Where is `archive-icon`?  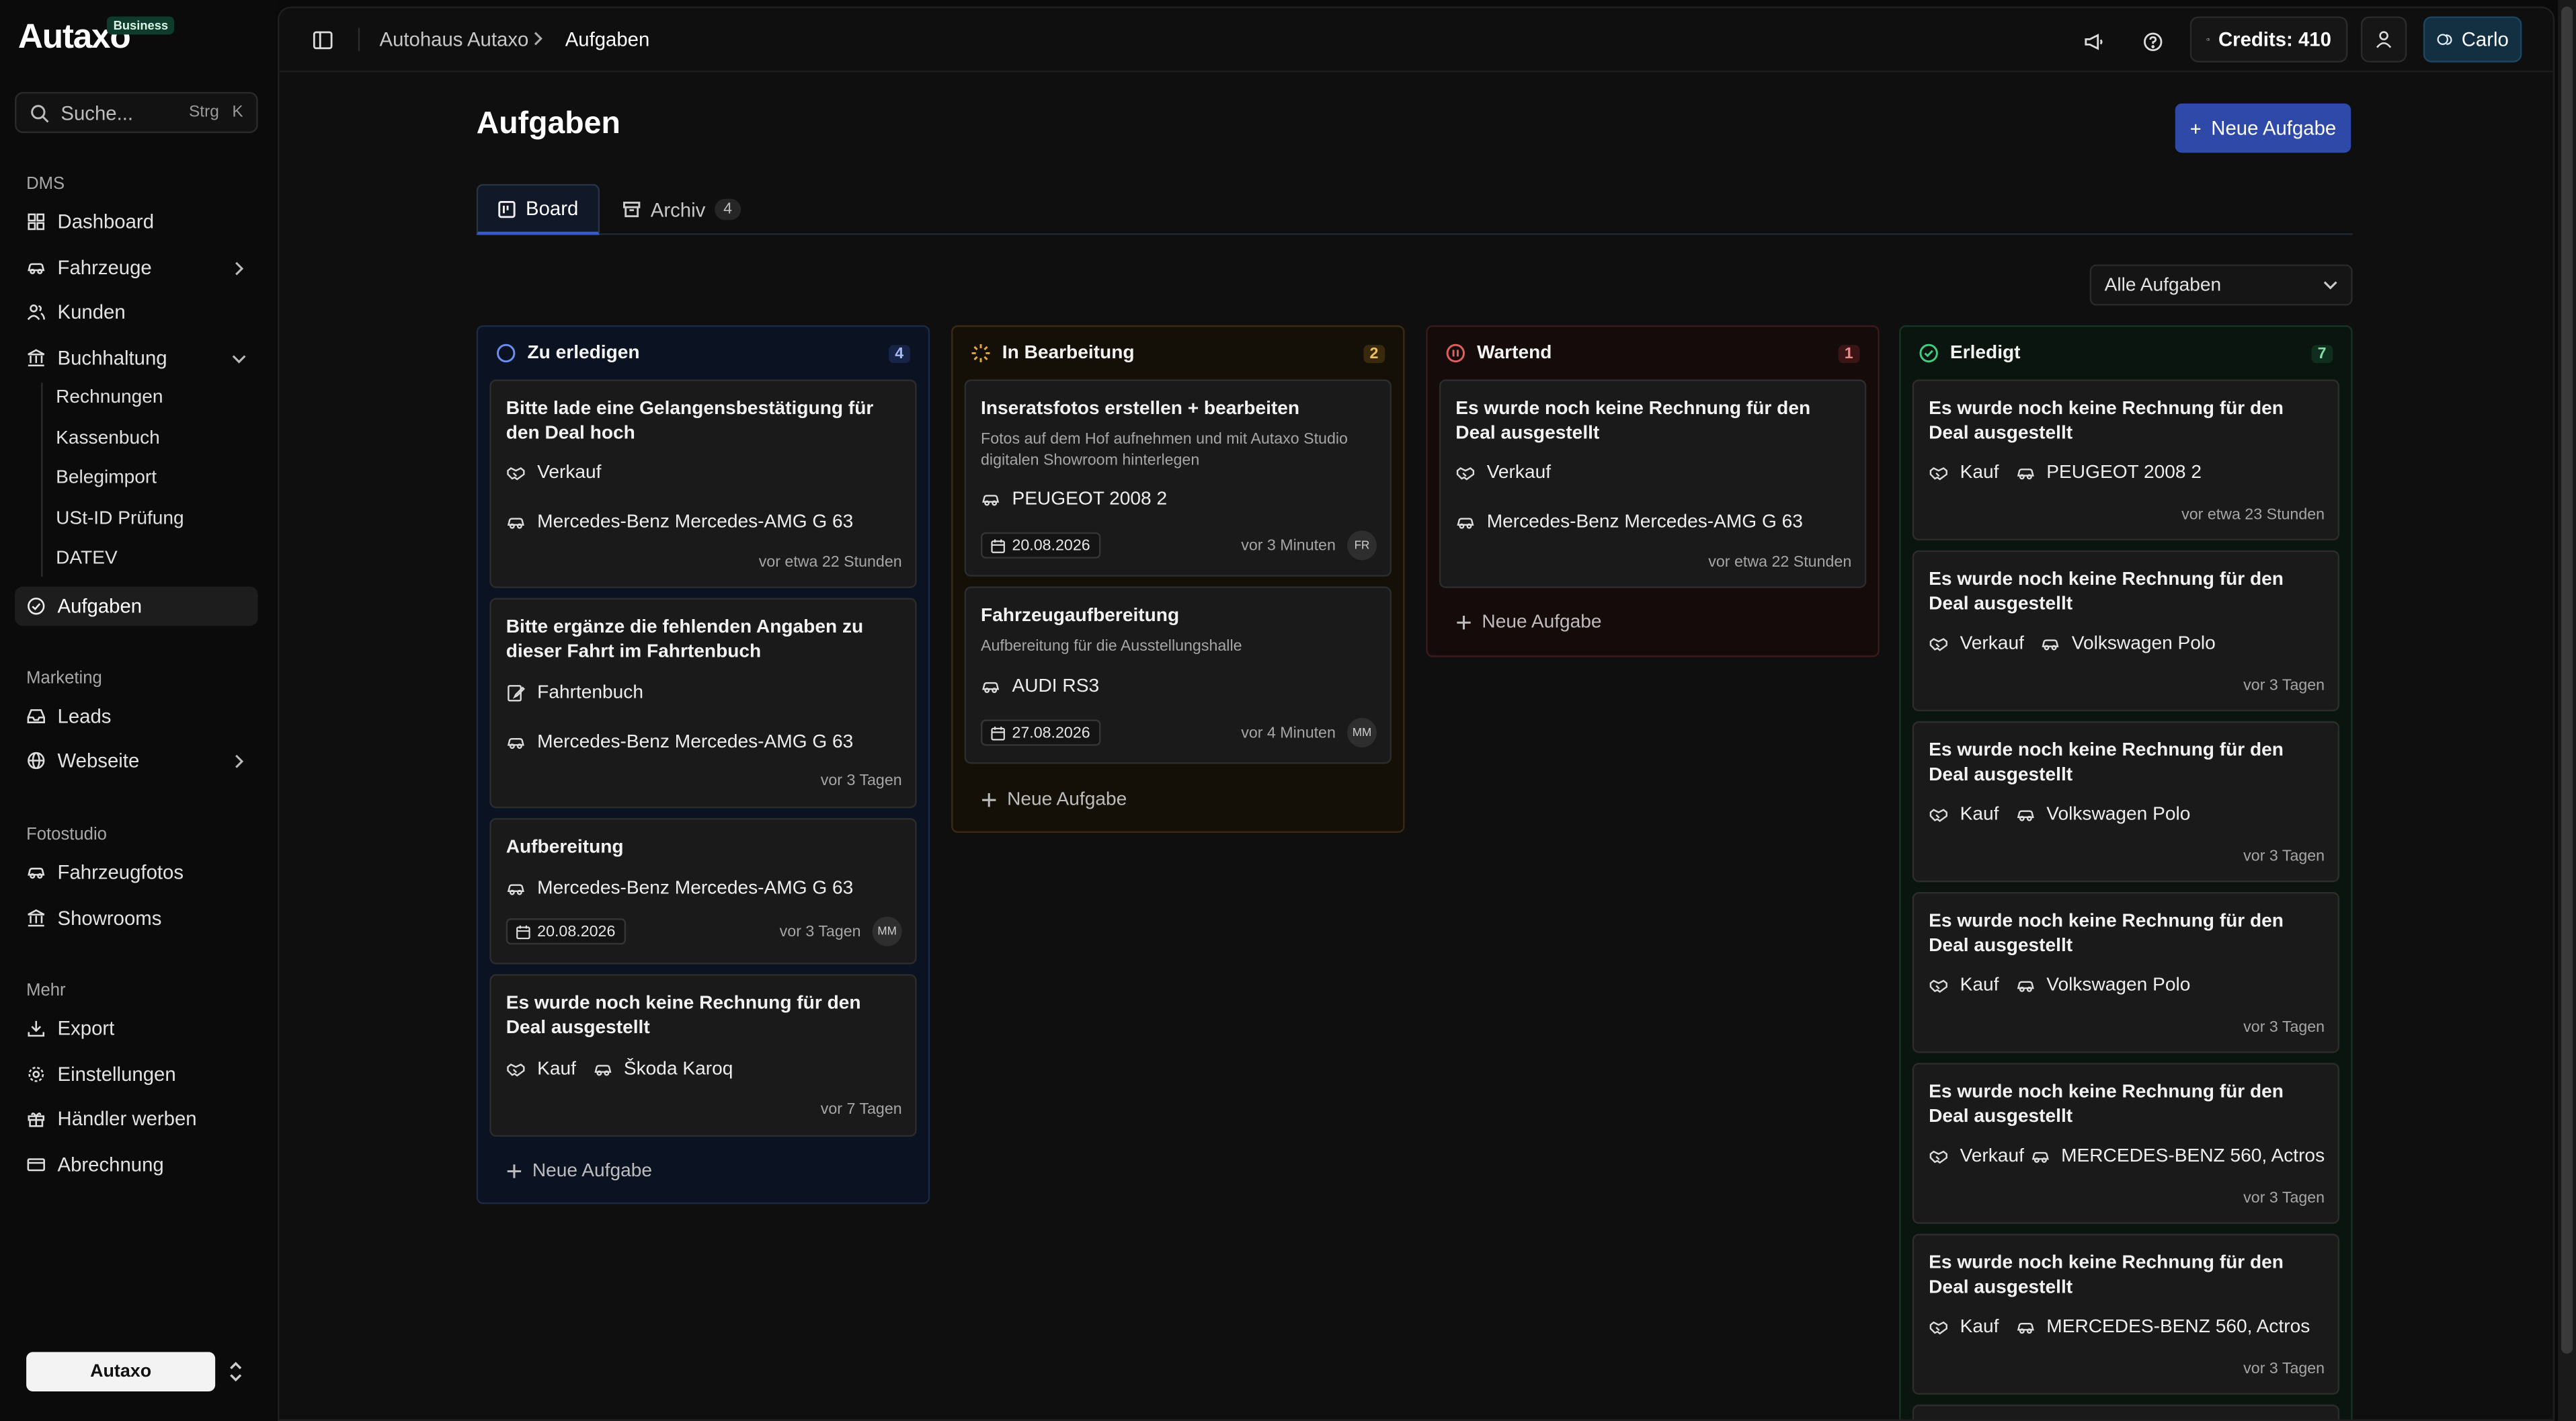 archive-icon is located at coordinates (632, 210).